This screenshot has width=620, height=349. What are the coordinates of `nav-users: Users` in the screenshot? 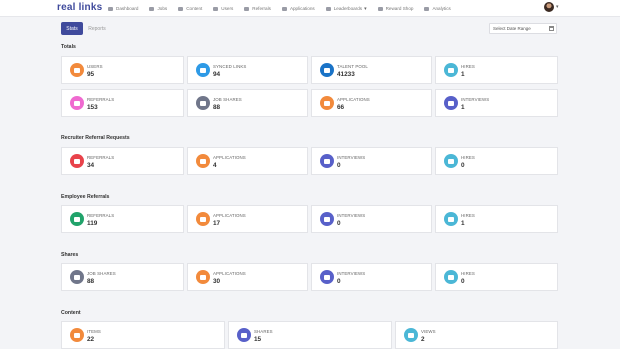 It's located at (223, 8).